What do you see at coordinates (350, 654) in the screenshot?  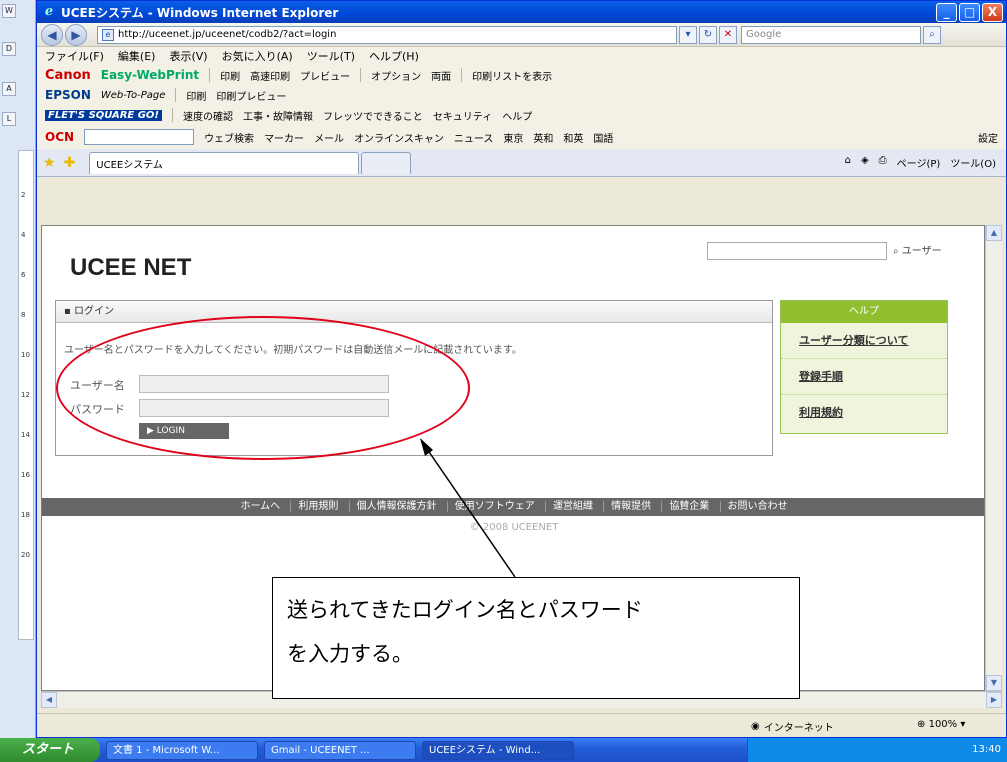 I see `callout-line-2: を入力する。` at bounding box center [350, 654].